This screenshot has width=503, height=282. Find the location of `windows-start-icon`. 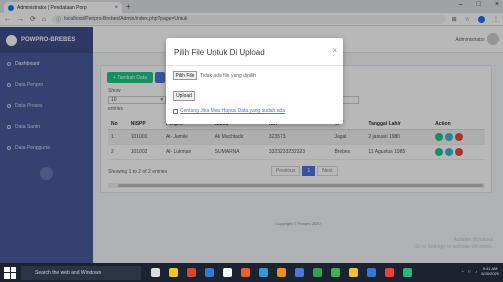

windows-start-icon is located at coordinates (10, 272).